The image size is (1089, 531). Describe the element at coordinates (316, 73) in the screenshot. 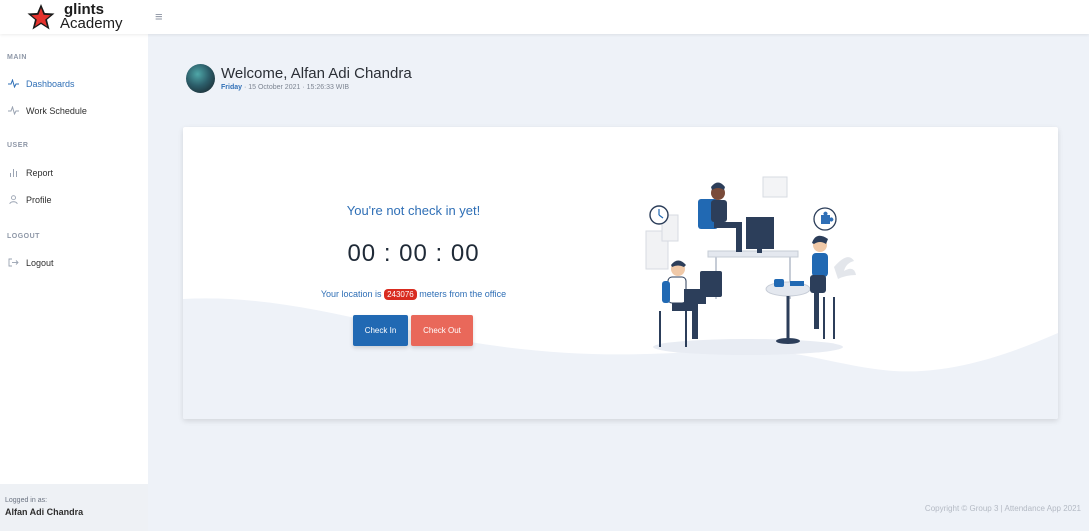

I see `page-title: Welcome, Alfan Adi Chandra` at that location.